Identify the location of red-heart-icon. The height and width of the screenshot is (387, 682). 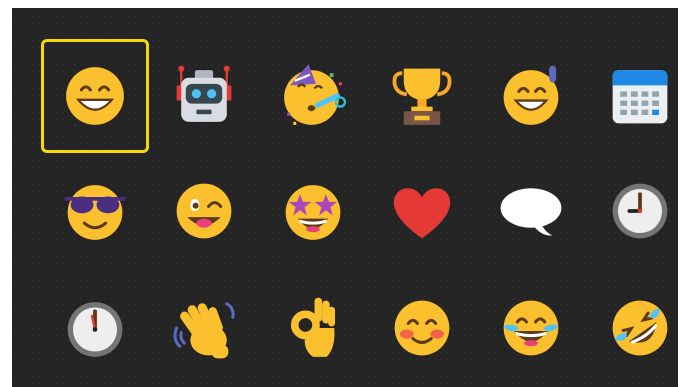
(422, 213).